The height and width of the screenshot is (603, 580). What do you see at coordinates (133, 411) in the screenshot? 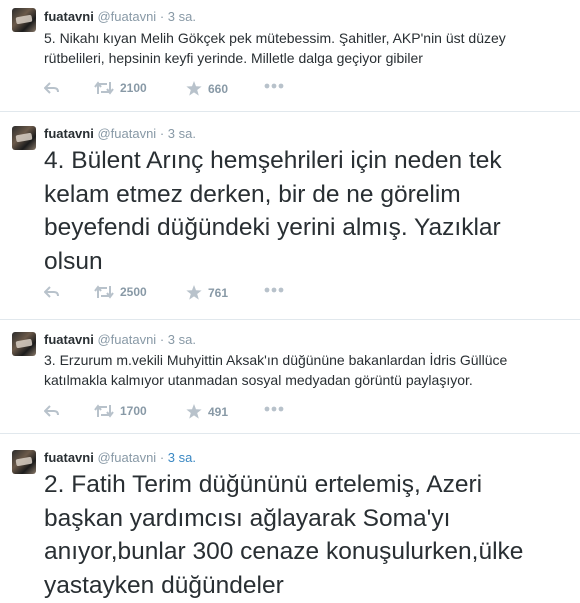
I see `retweet-count: 1700` at bounding box center [133, 411].